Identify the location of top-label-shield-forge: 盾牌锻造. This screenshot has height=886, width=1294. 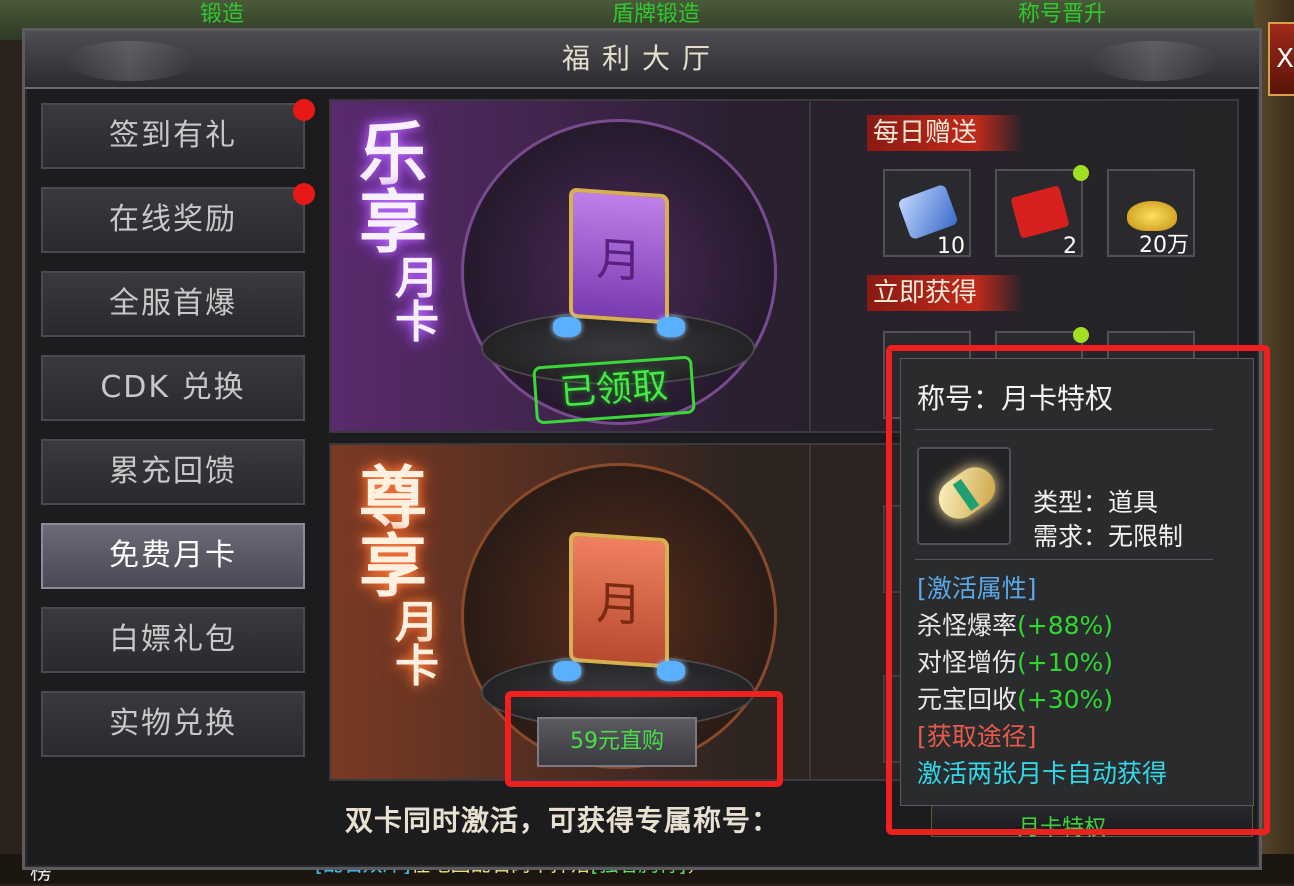
(656, 14).